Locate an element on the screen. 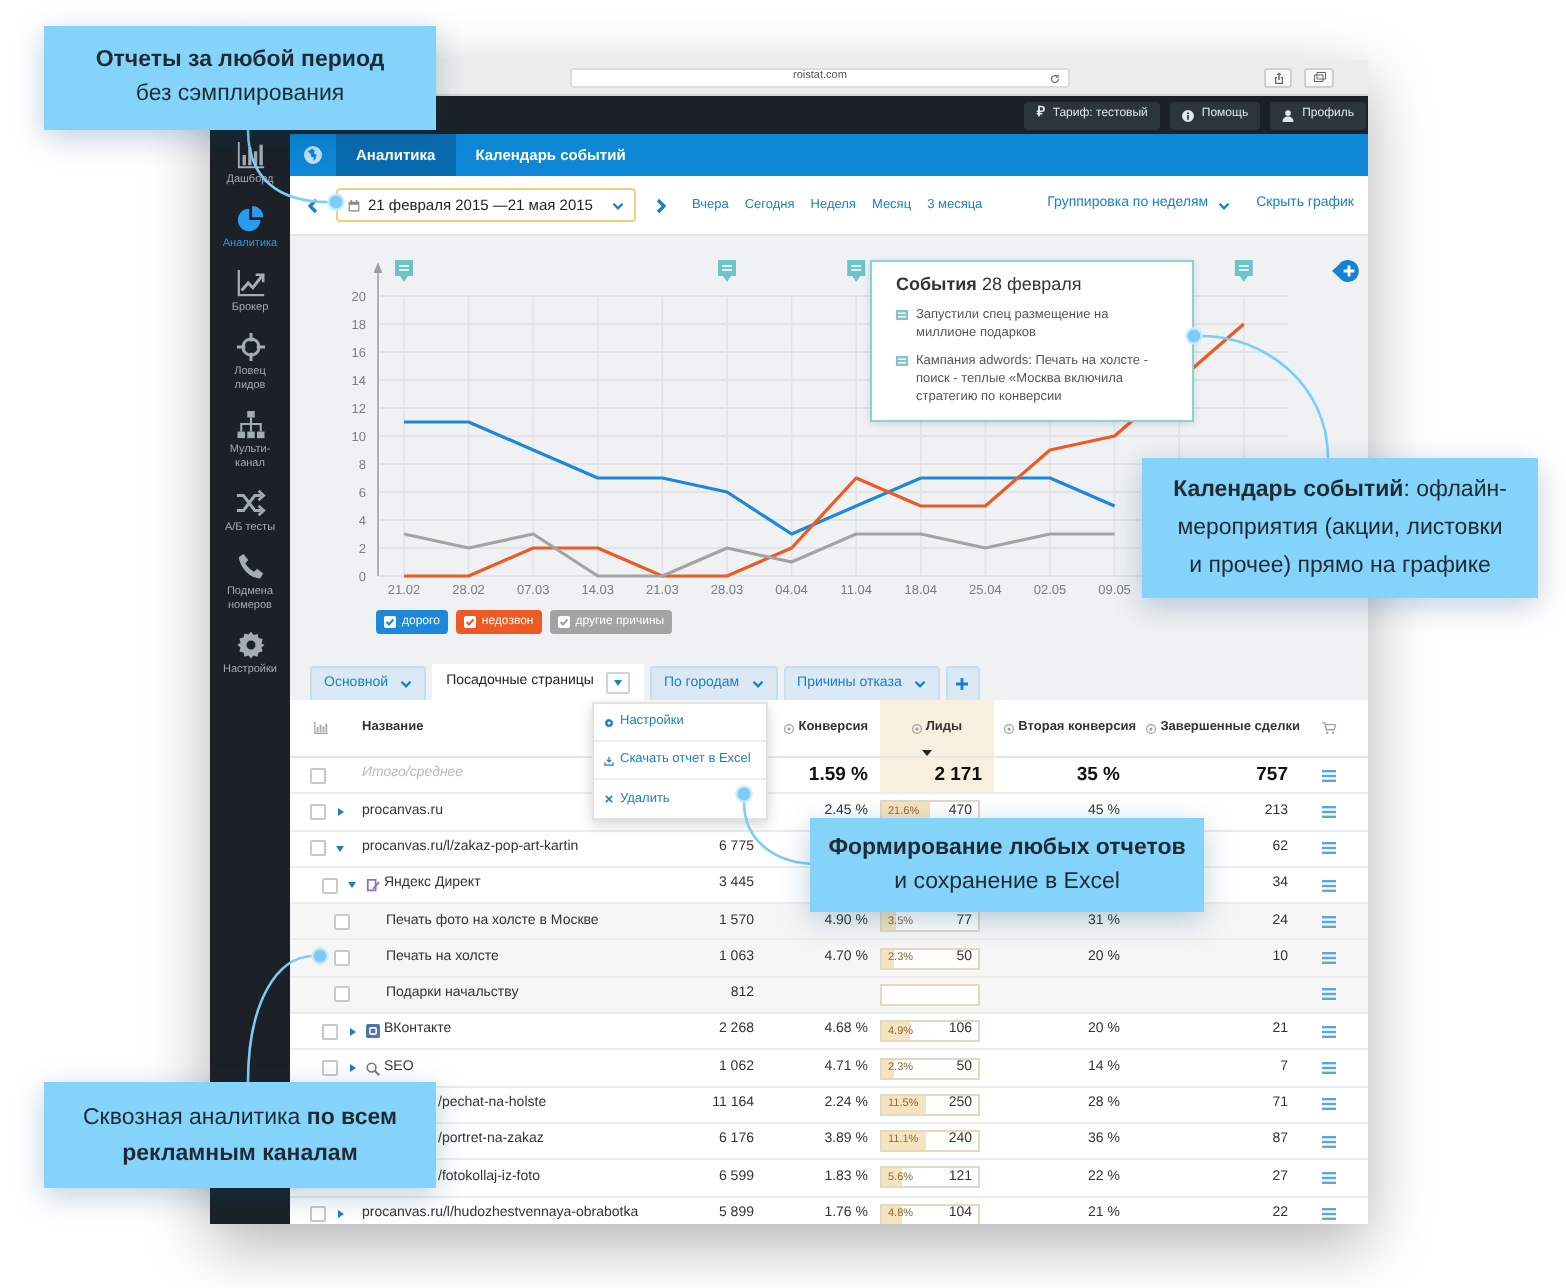 The width and height of the screenshot is (1566, 1288). chevron-right-icon is located at coordinates (661, 205).